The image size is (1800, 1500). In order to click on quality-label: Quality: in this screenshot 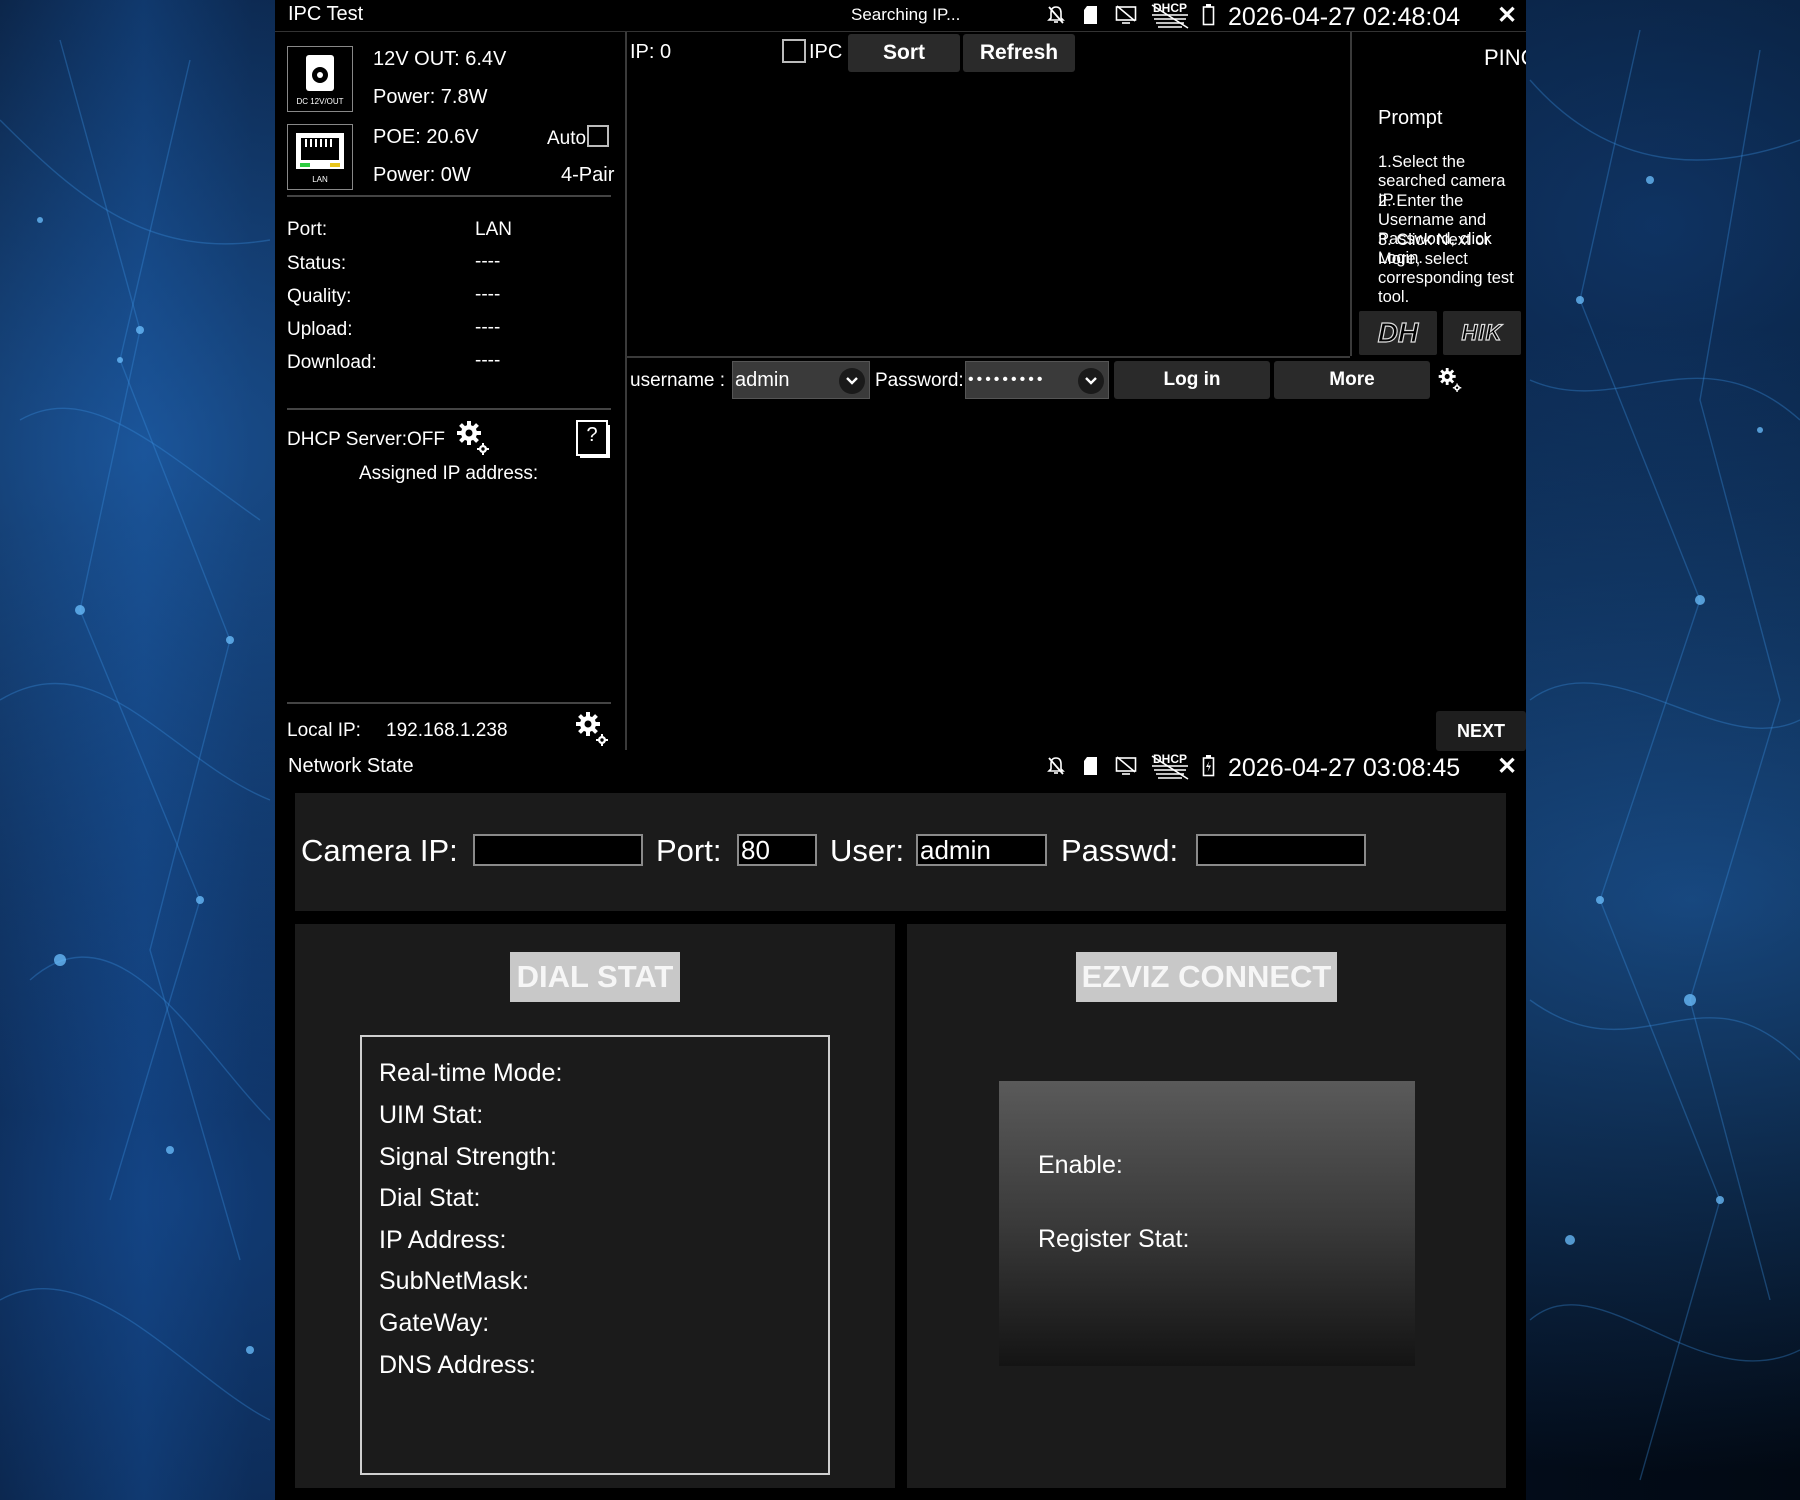, I will do `click(319, 296)`.